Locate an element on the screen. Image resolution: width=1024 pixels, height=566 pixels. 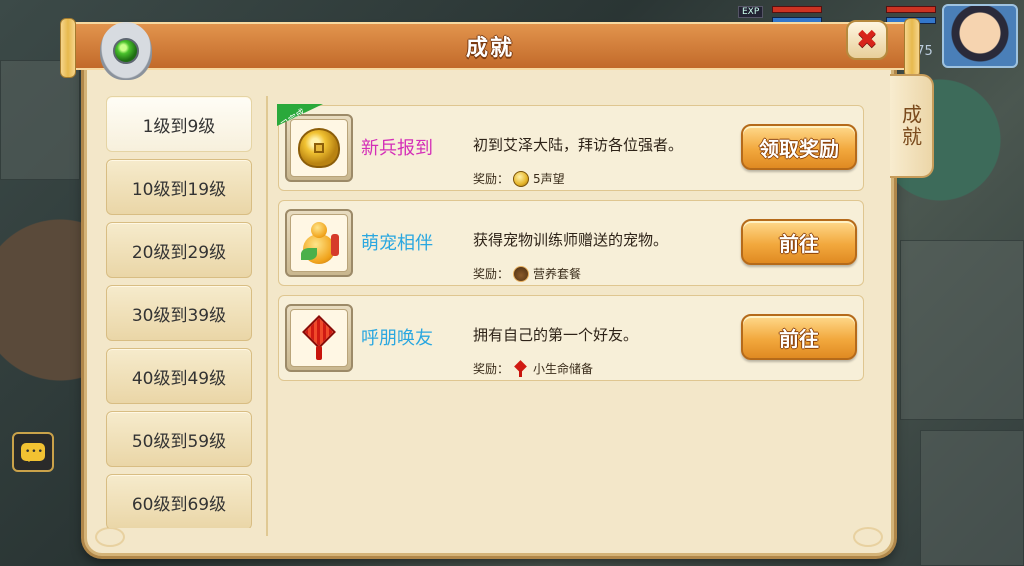
tab-achievement-label: 成就 is located at coordinates (910, 126).